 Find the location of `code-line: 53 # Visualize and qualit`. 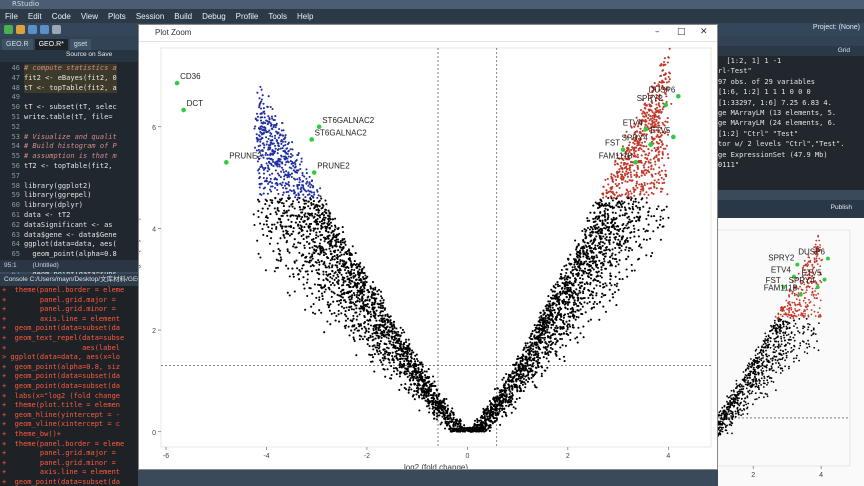

code-line: 53 # Visualize and qualit is located at coordinates (69, 138).